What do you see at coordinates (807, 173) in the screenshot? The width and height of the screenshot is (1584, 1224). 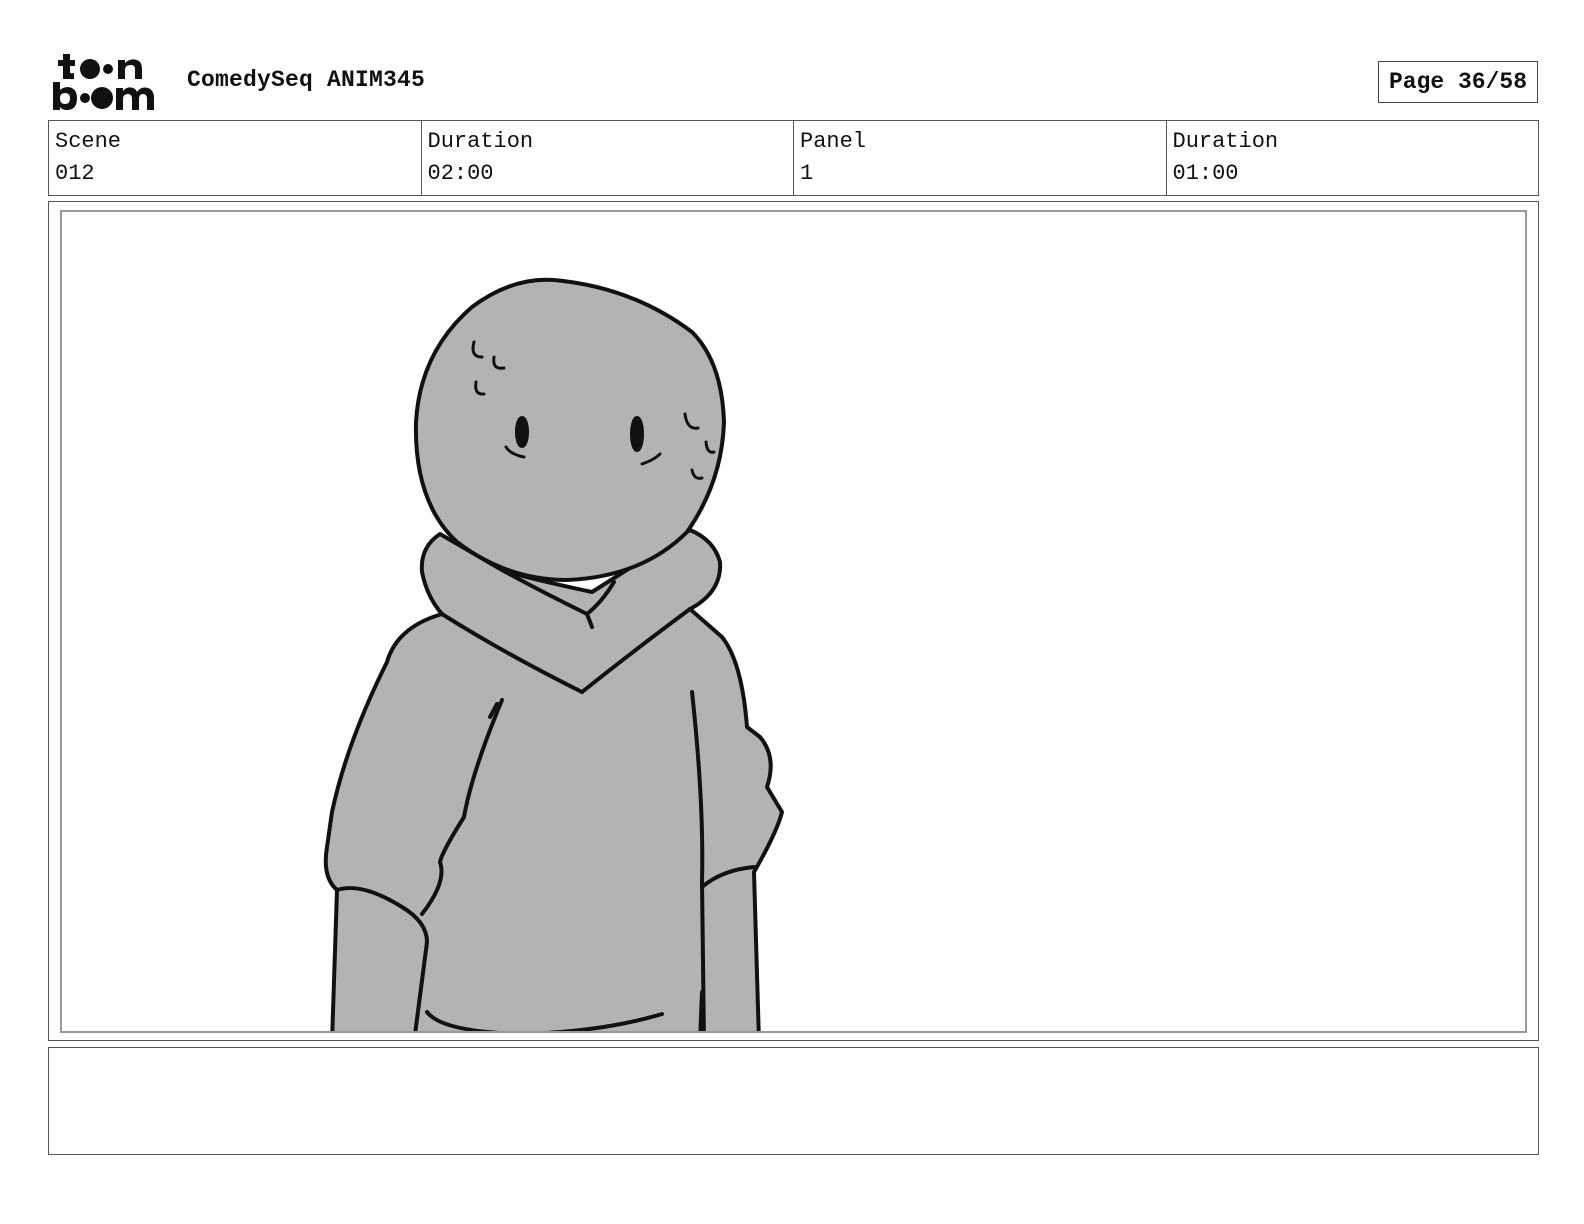 I see `panel-value: 1` at bounding box center [807, 173].